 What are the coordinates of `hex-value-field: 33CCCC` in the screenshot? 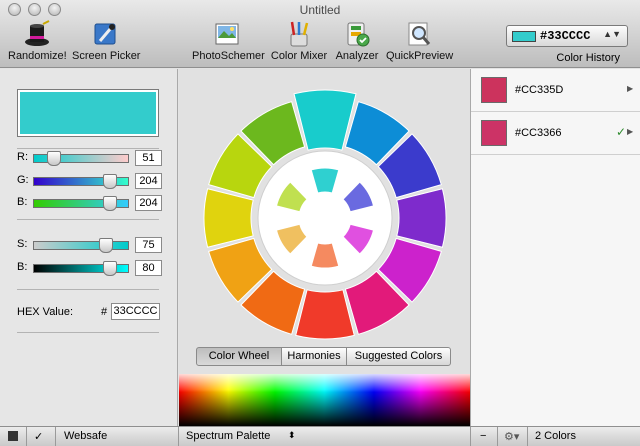 It's located at (135, 311).